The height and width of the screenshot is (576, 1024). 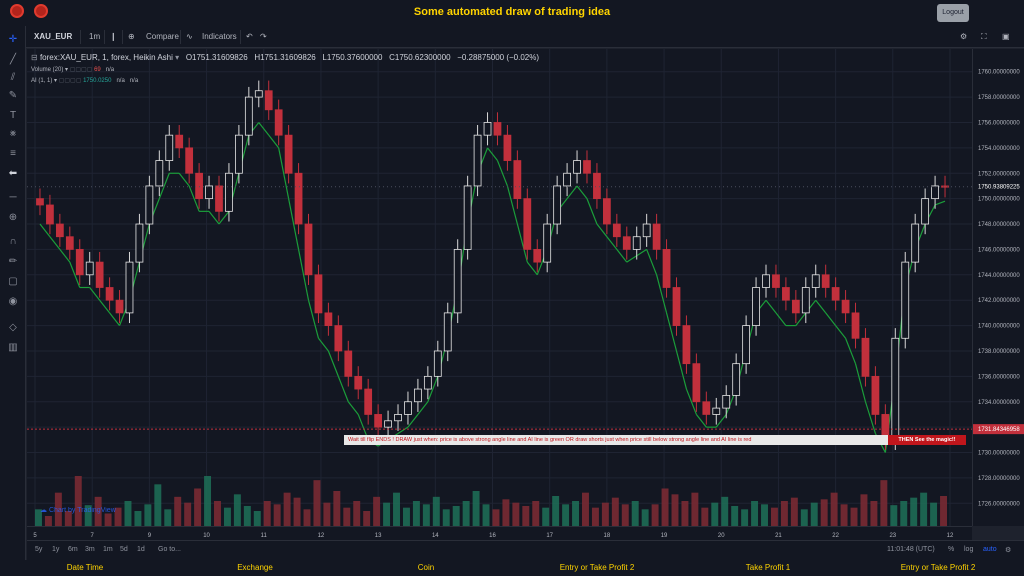 What do you see at coordinates (597, 567) in the screenshot?
I see `column-entry-tp2: Entry or Take Profit 2` at bounding box center [597, 567].